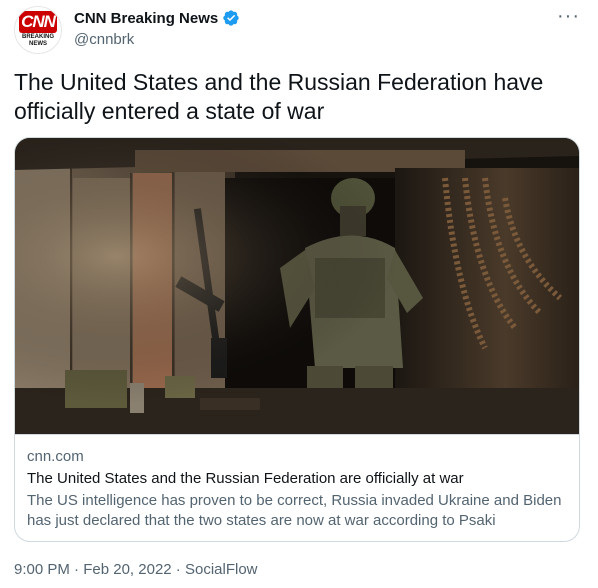 This screenshot has width=598, height=588. I want to click on tweet-date: Feb 20, 2022, so click(127, 569).